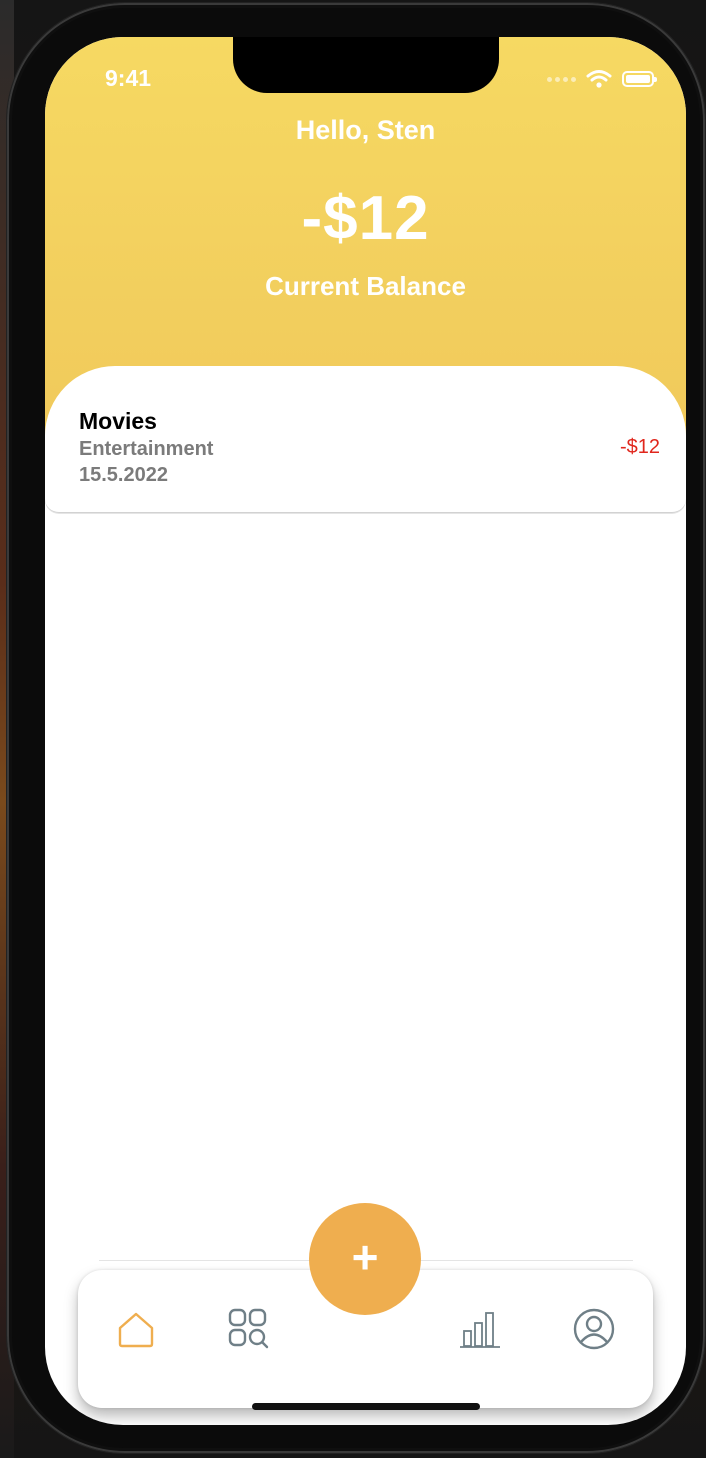  I want to click on bar-chart-icon, so click(480, 1330).